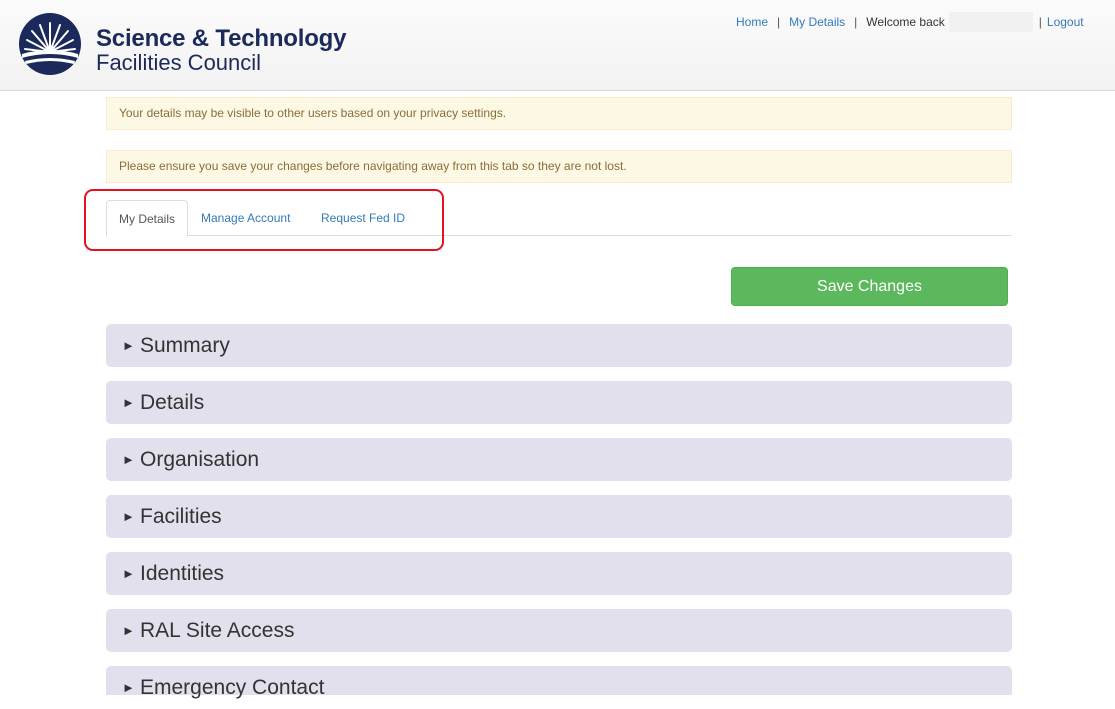 The height and width of the screenshot is (709, 1115). What do you see at coordinates (905, 22) in the screenshot?
I see `welcome-text: Welcome back` at bounding box center [905, 22].